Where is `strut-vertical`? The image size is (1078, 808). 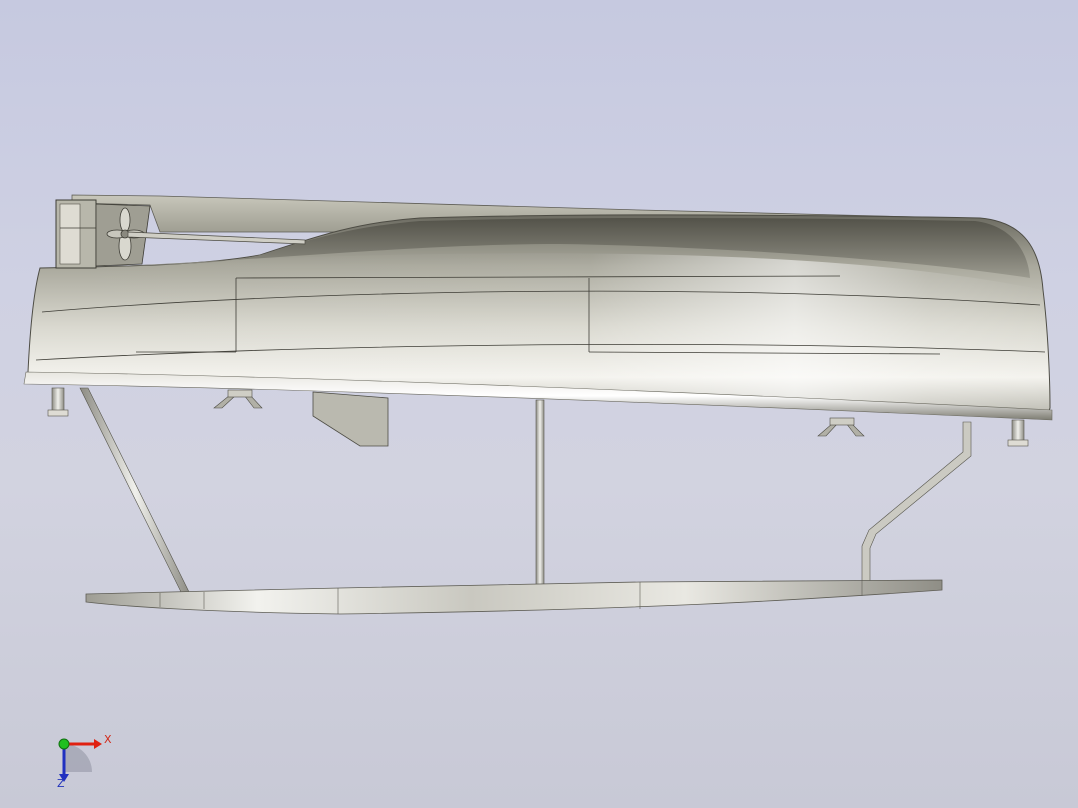
strut-vertical is located at coordinates (540, 493).